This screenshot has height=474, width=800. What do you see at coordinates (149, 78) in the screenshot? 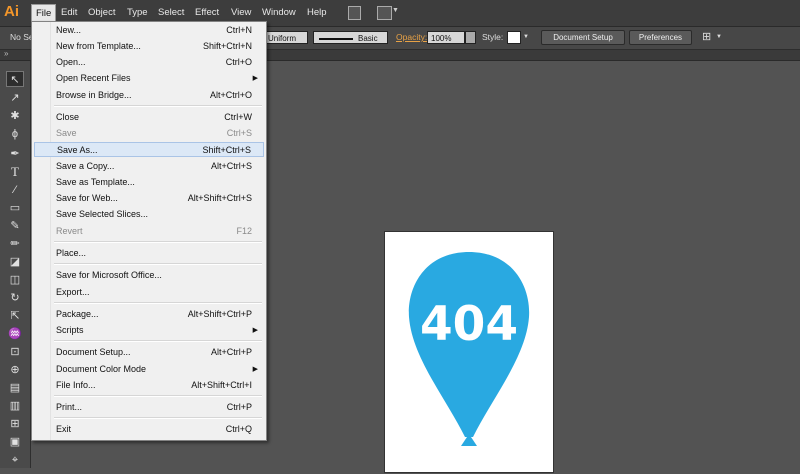
I see `menu-item-open-recent-files: Open Recent Files ▶` at bounding box center [149, 78].